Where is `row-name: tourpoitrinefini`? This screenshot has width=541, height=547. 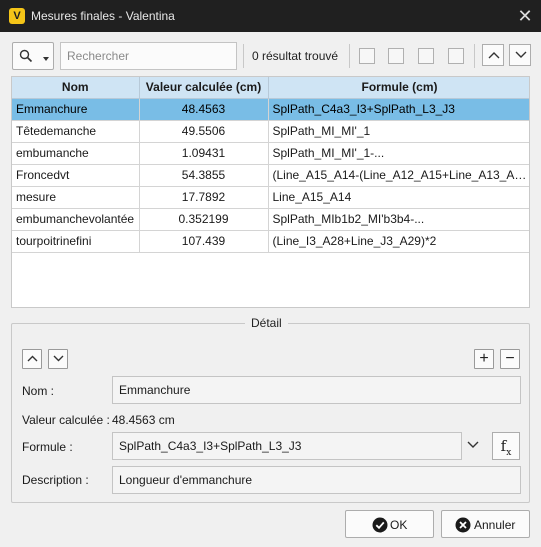 row-name: tourpoitrinefini is located at coordinates (76, 241).